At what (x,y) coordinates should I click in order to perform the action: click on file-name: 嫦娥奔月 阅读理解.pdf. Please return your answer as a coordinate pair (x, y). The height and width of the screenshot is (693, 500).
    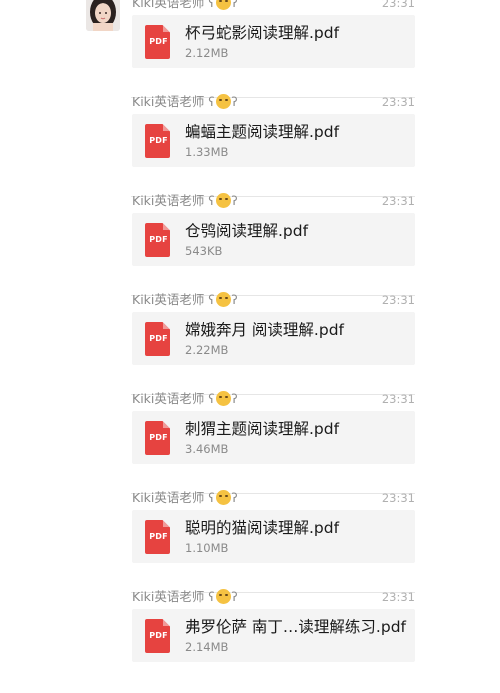
    Looking at the image, I should click on (264, 330).